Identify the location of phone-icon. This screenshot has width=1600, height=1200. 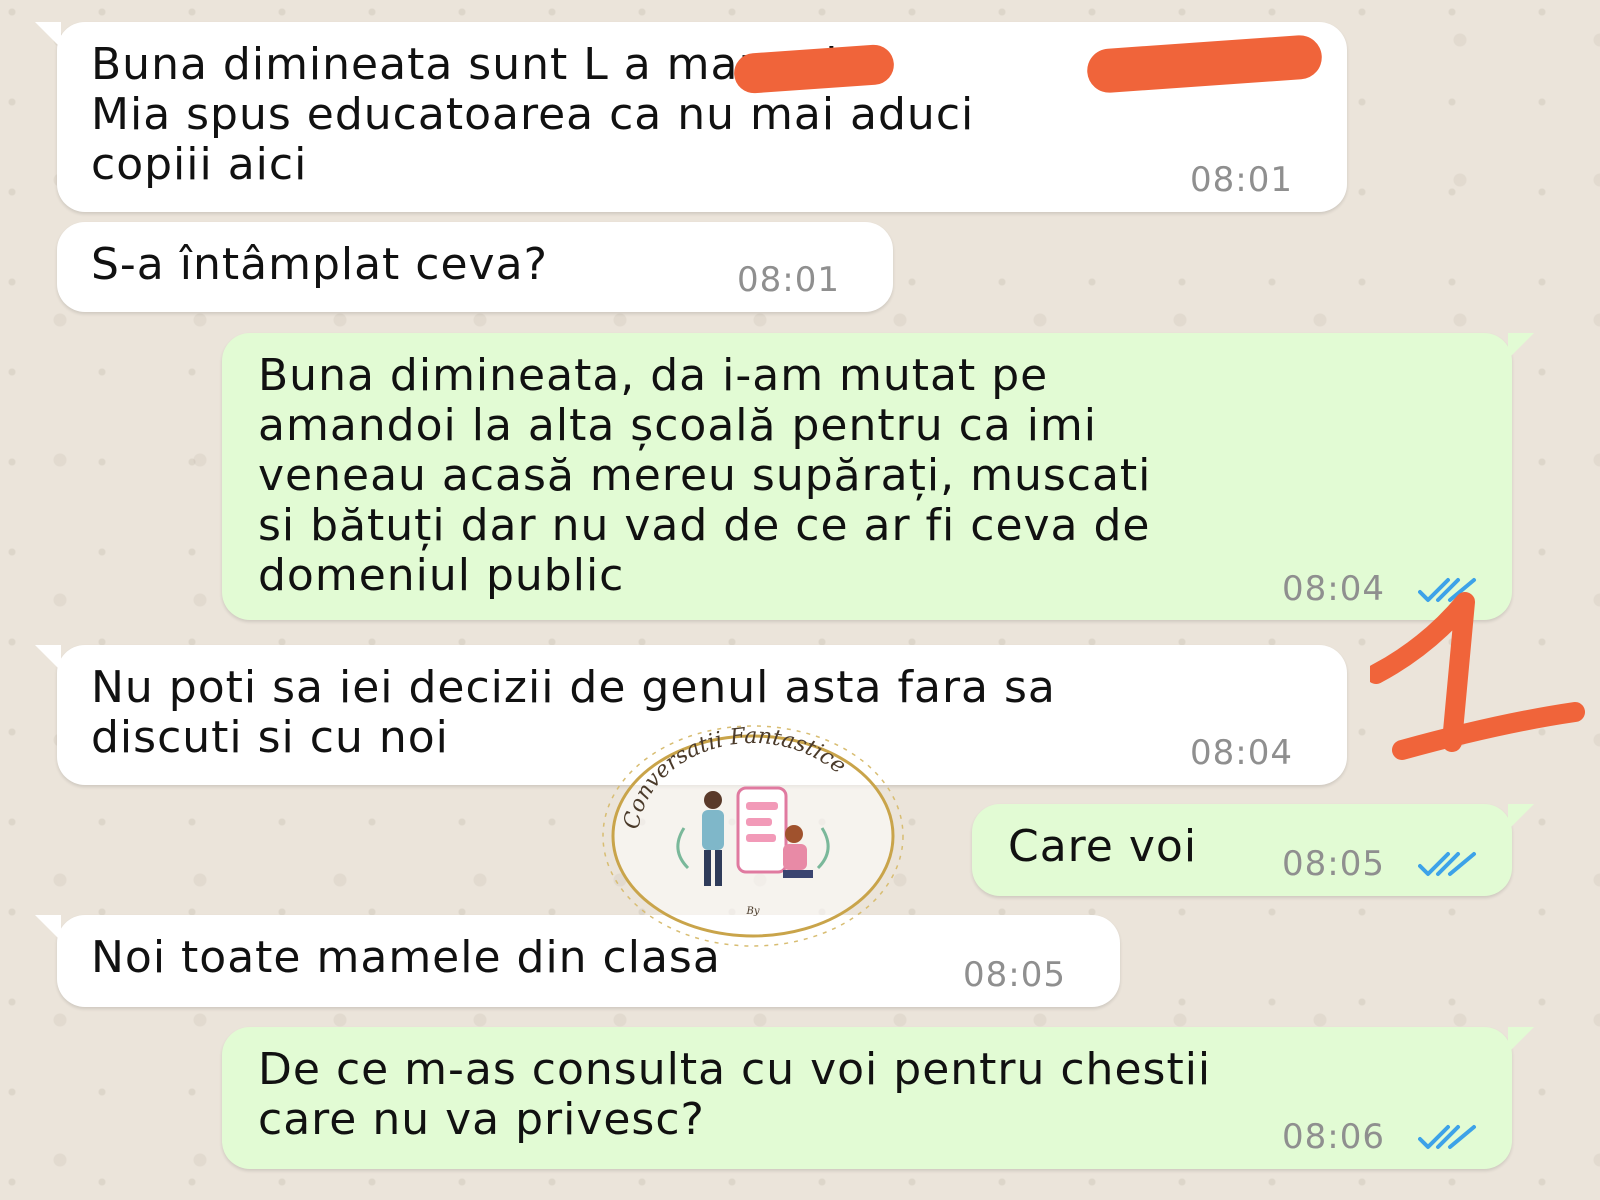
(762, 830).